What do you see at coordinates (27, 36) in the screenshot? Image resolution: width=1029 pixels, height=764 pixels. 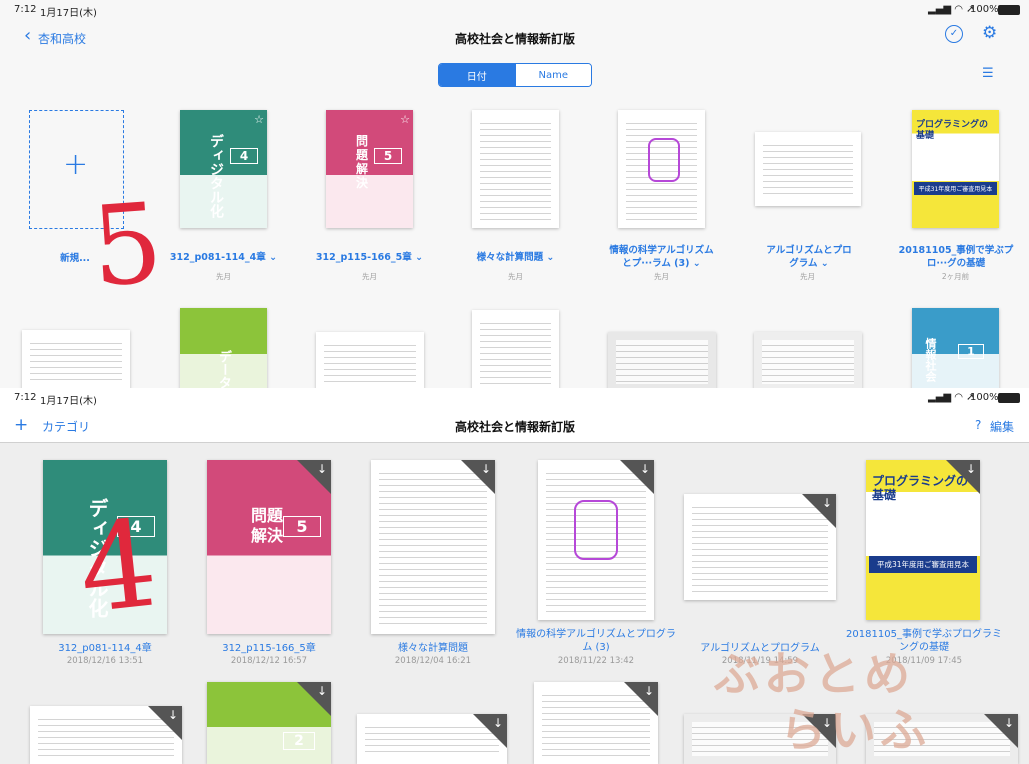 I see `back-chevron-icon: ‹` at bounding box center [27, 36].